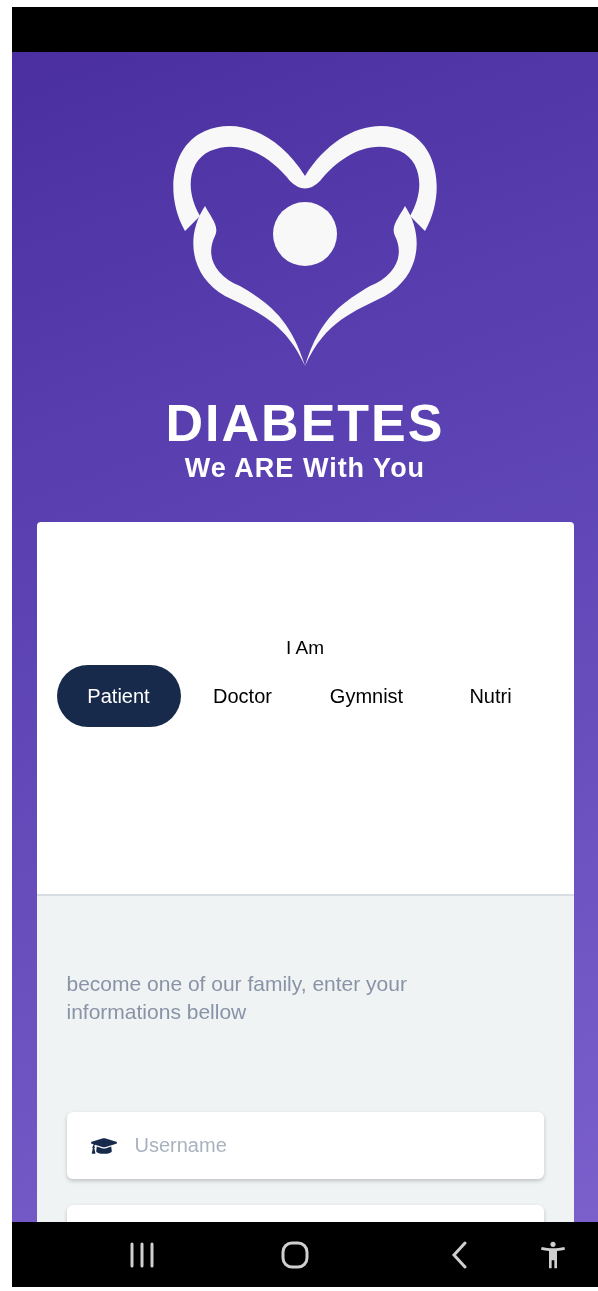 Image resolution: width=598 pixels, height=1291 pixels. What do you see at coordinates (459, 1254) in the screenshot?
I see `back-icon` at bounding box center [459, 1254].